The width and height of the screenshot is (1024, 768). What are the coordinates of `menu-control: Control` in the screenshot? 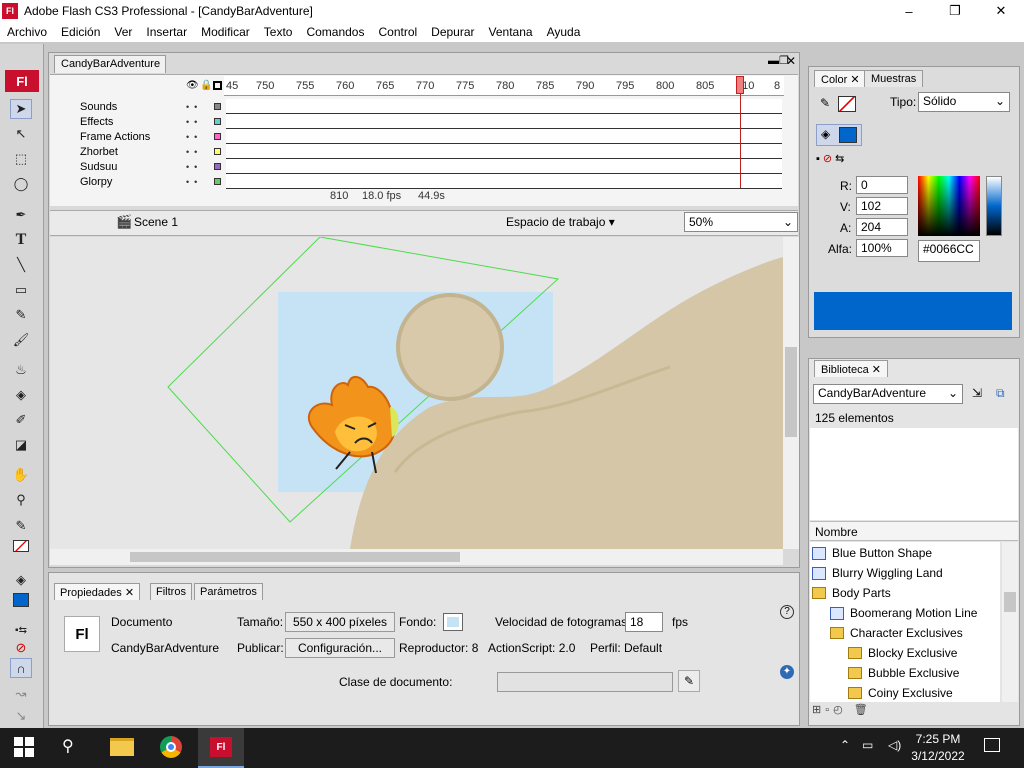 It's located at (397, 32).